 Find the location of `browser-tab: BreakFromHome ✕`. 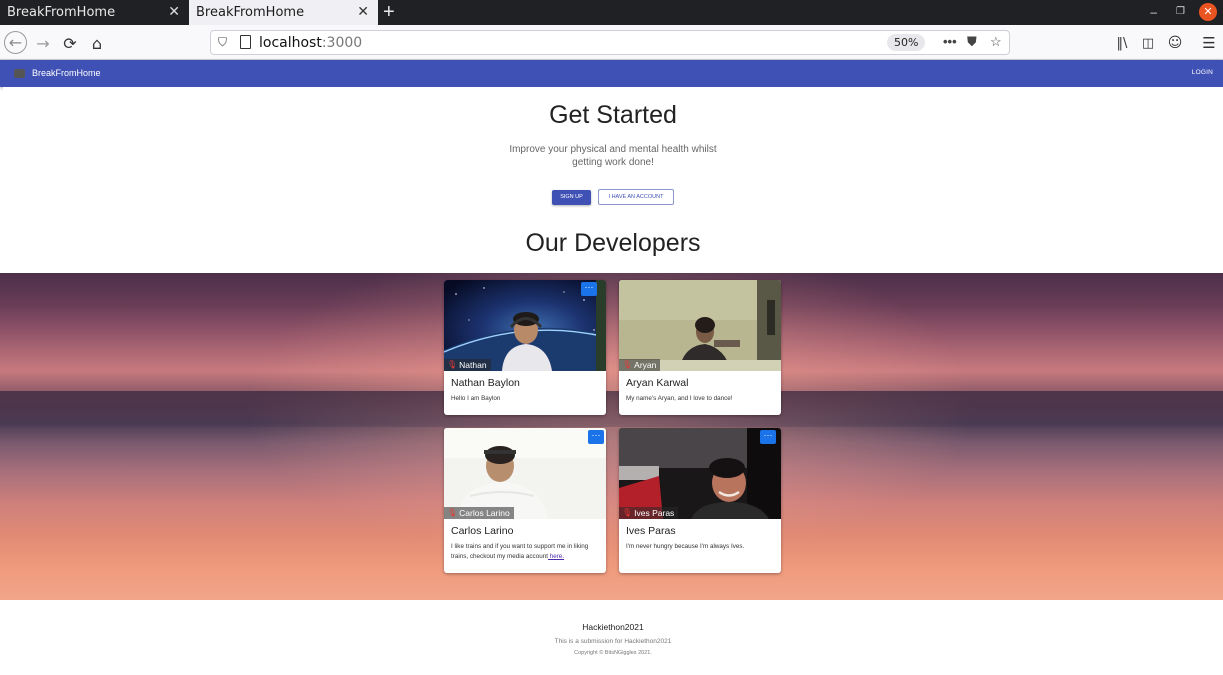

browser-tab: BreakFromHome ✕ is located at coordinates (94, 12).